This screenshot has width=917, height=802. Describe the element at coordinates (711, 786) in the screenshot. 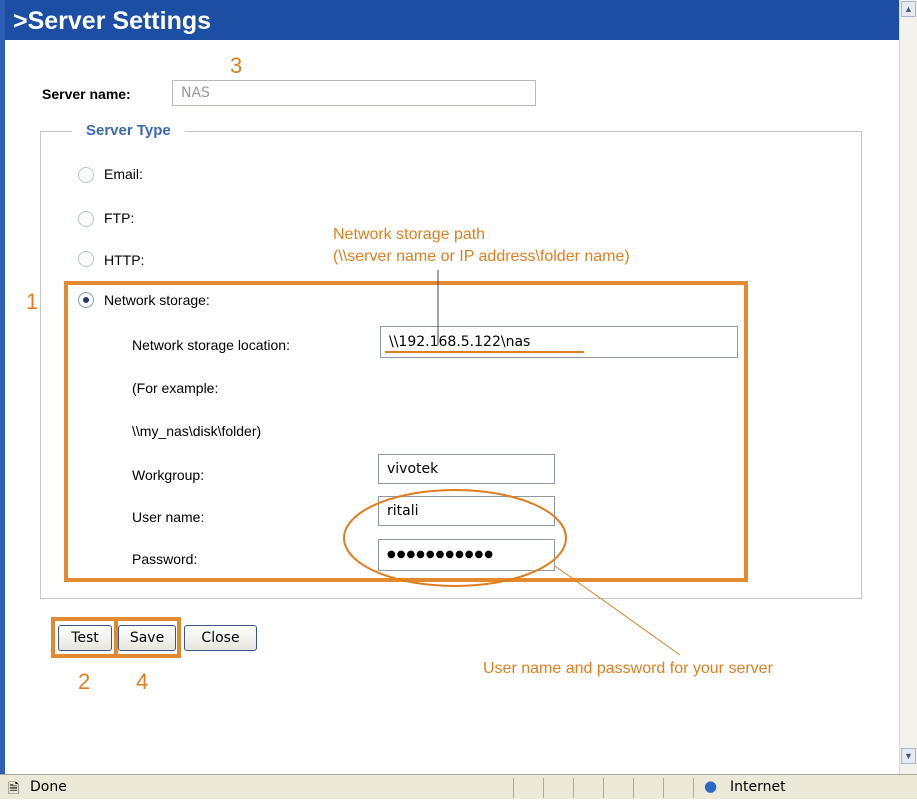

I see `globe-icon: ●` at that location.